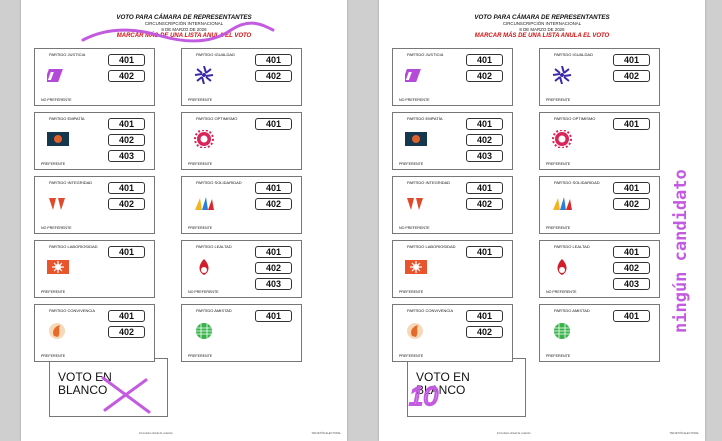 This screenshot has width=722, height=441. I want to click on party-name: PARTIDO CONVIVENCIA, so click(72, 310).